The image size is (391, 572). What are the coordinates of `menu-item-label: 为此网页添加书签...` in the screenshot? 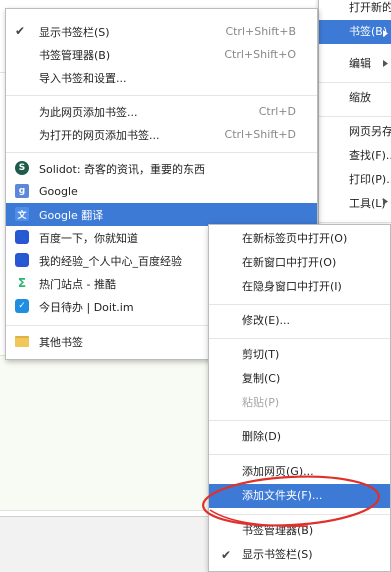 It's located at (88, 112).